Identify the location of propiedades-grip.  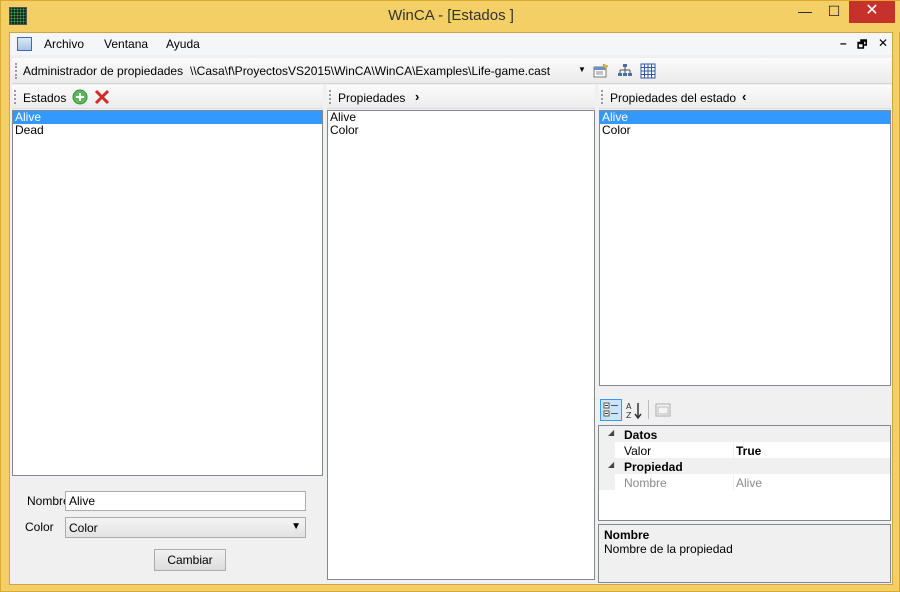
(330, 97).